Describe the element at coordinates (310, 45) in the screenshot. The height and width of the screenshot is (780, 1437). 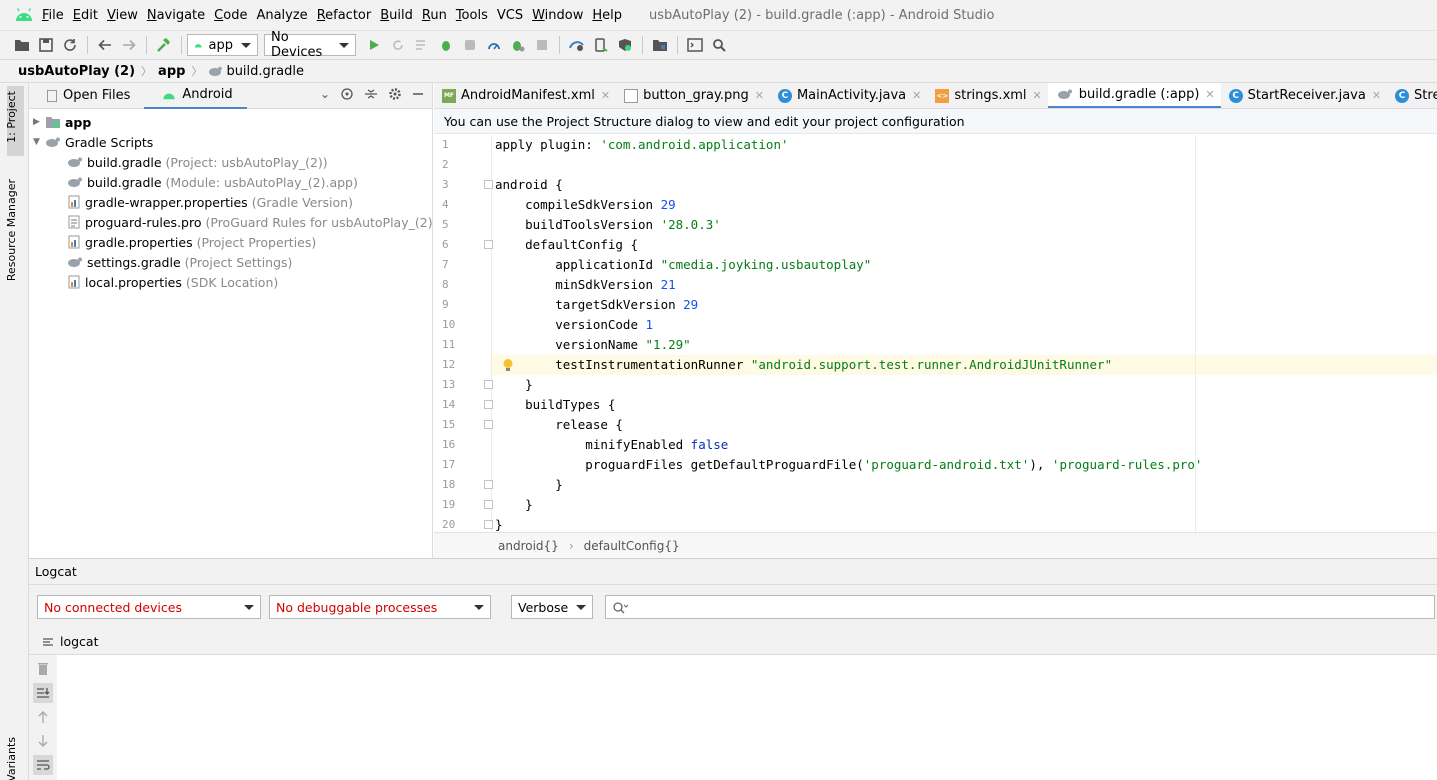
I see `device-select: No Devices` at that location.